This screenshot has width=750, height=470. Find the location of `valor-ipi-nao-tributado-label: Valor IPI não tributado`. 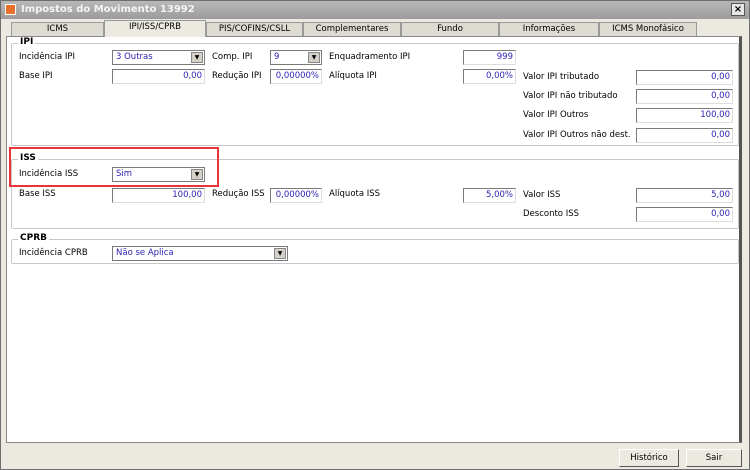

valor-ipi-nao-tributado-label: Valor IPI não tributado is located at coordinates (570, 96).